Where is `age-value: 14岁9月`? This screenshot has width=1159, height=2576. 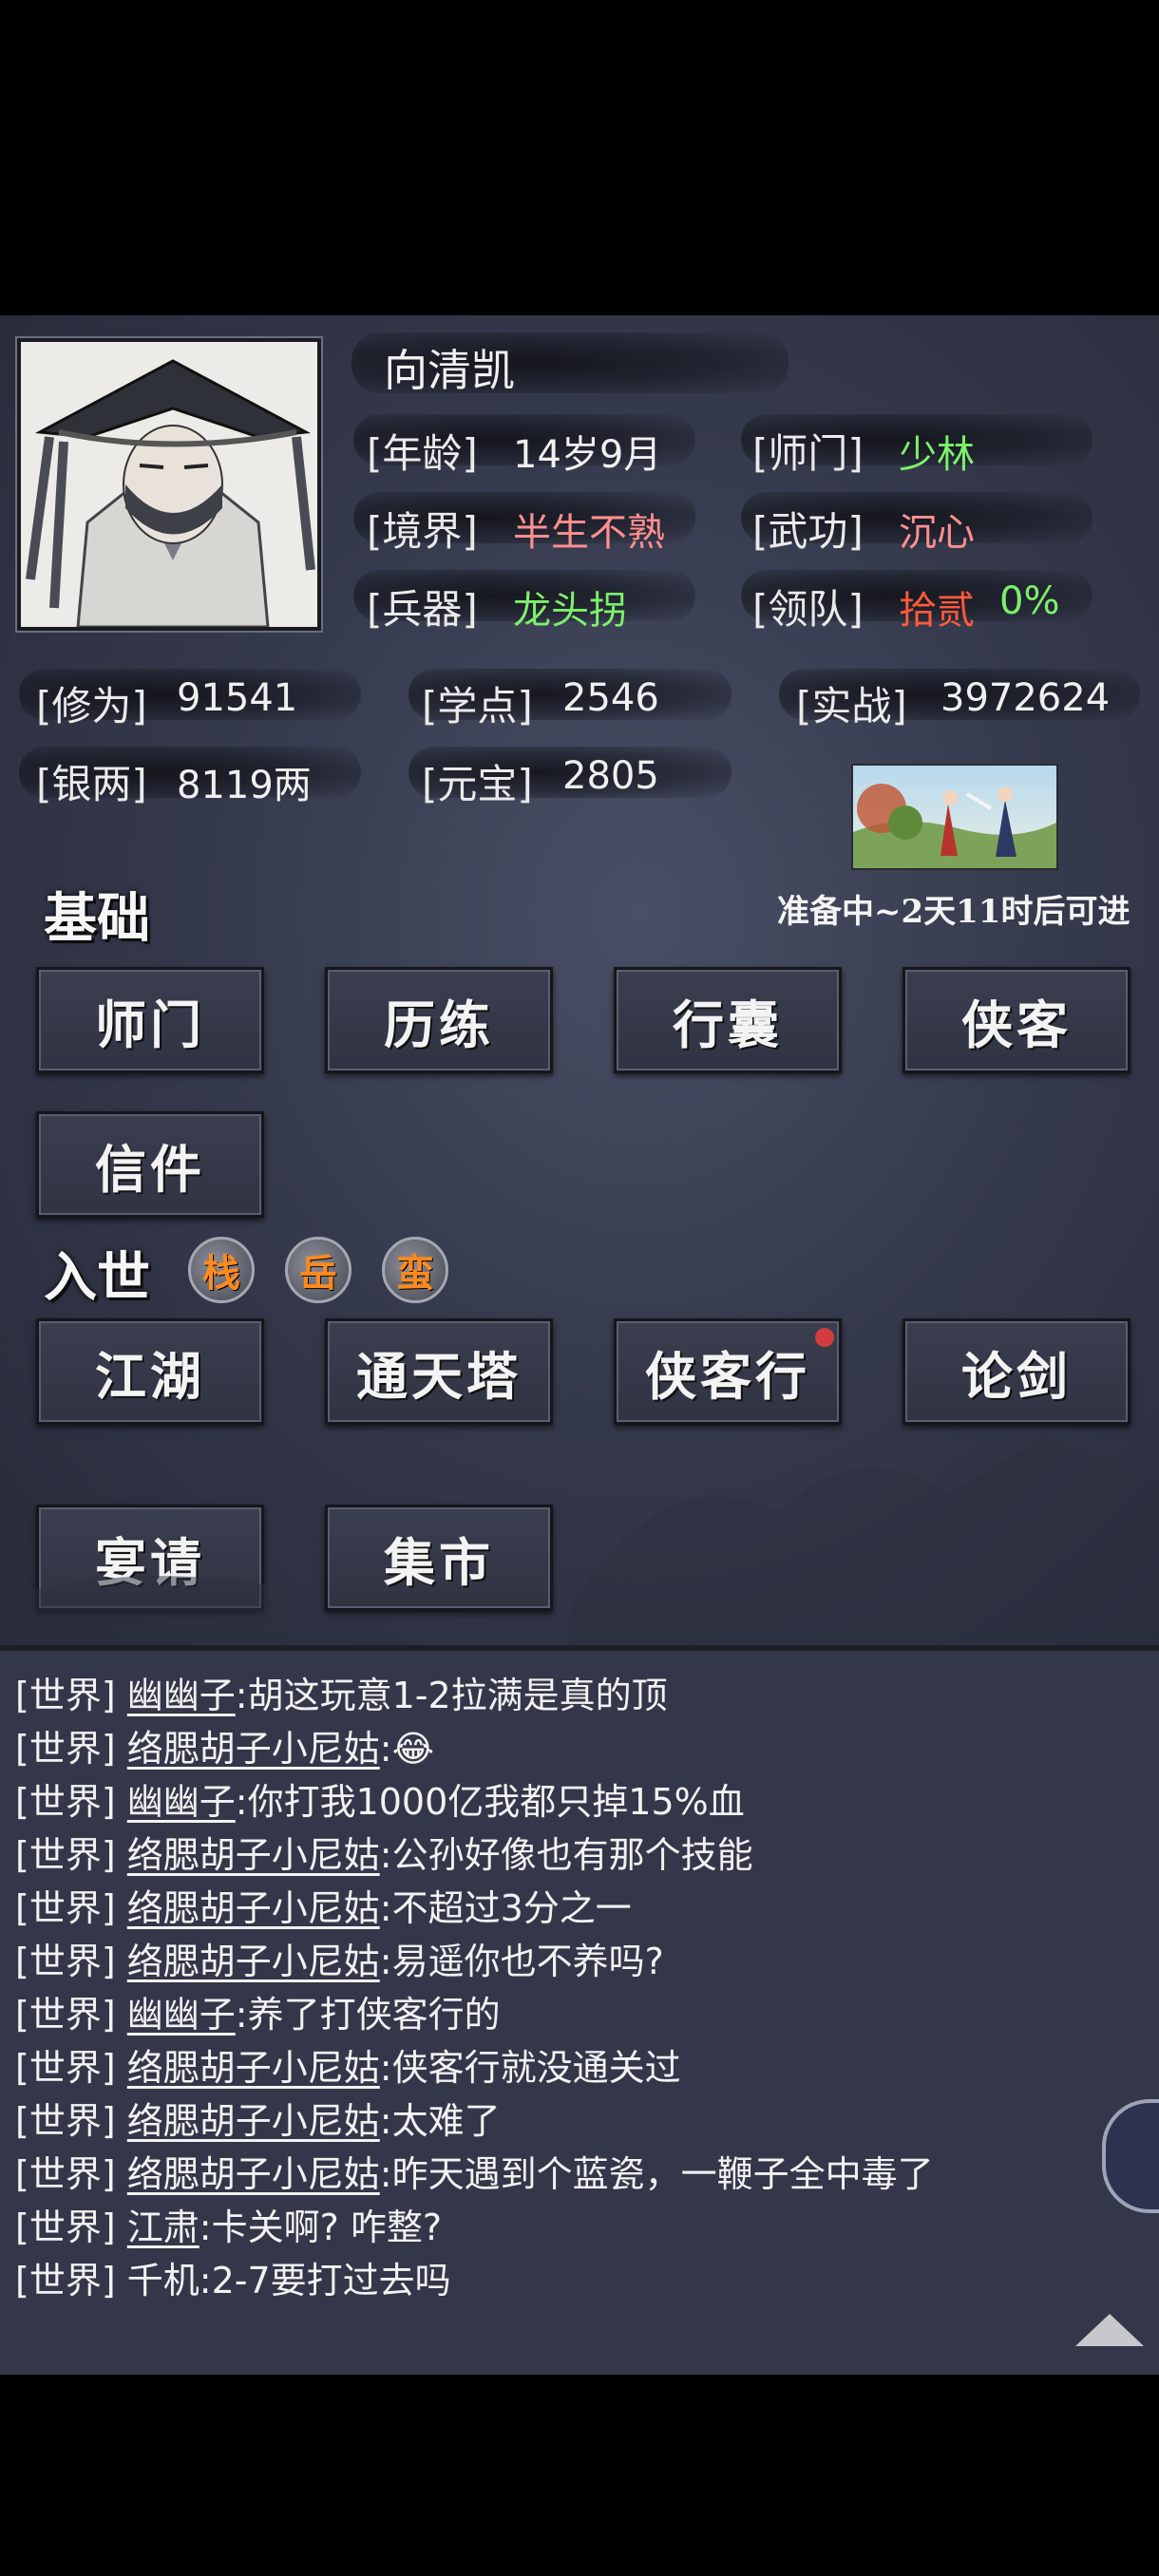
age-value: 14岁9月 is located at coordinates (587, 455).